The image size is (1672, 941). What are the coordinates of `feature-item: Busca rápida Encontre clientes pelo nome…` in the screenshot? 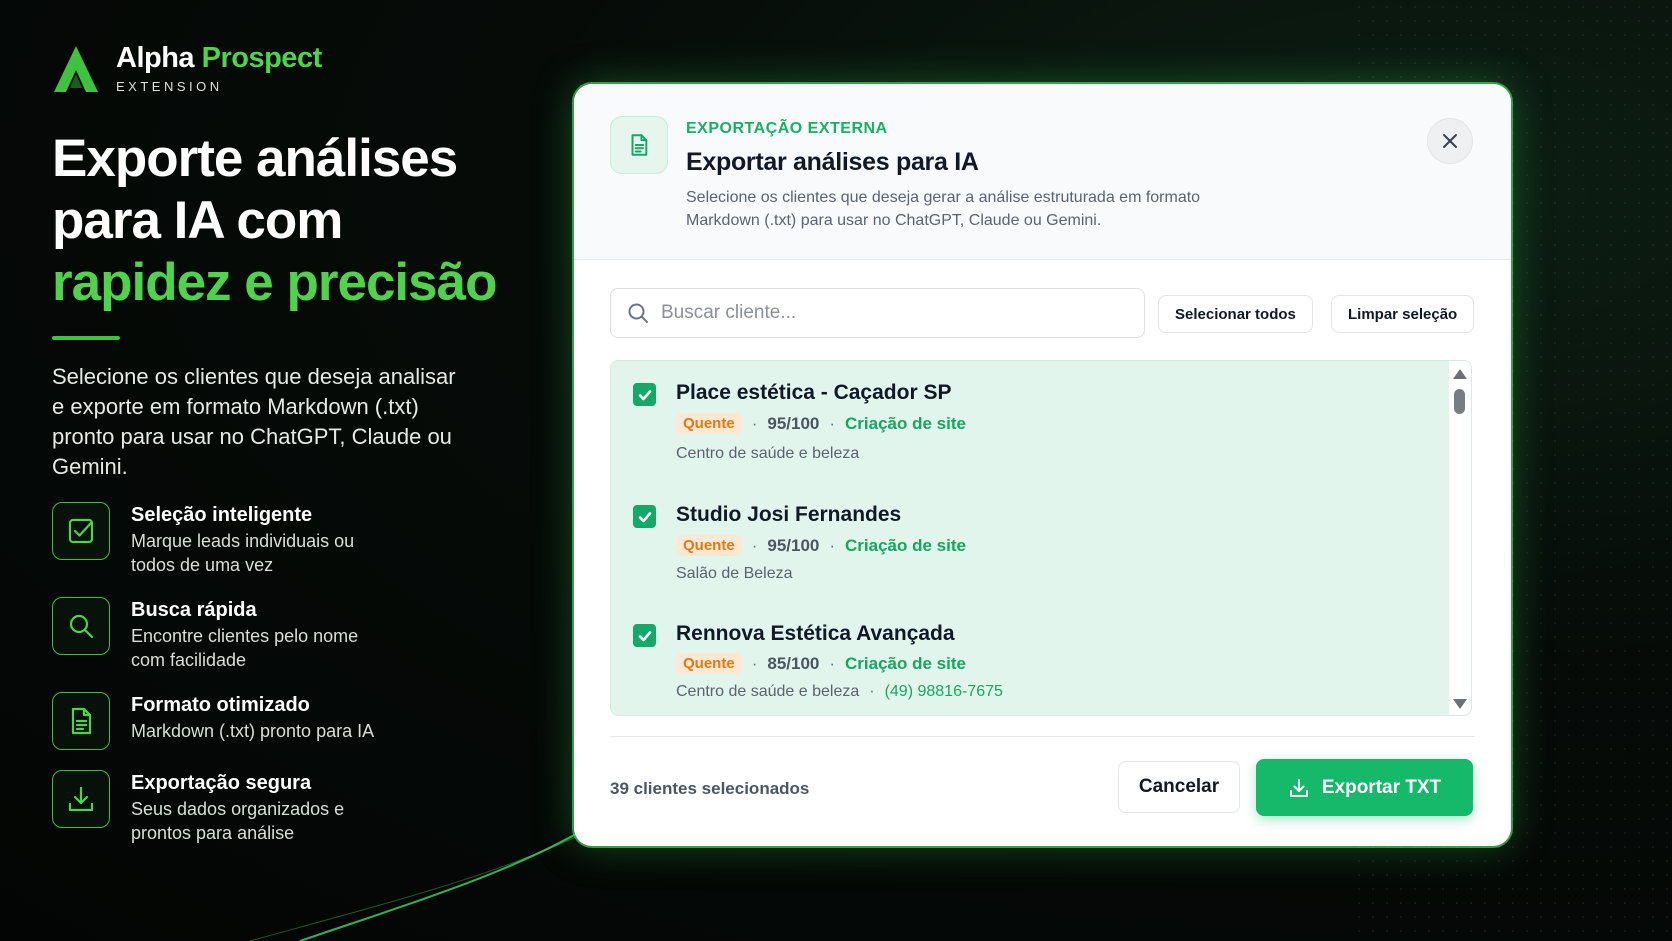 It's located at (282, 634).